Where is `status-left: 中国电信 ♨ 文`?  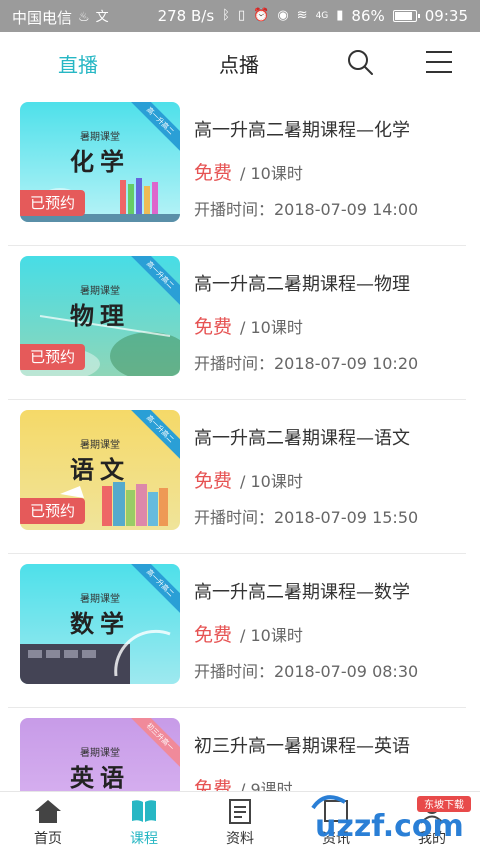 status-left: 中国电信 ♨ 文 is located at coordinates (60, 17).